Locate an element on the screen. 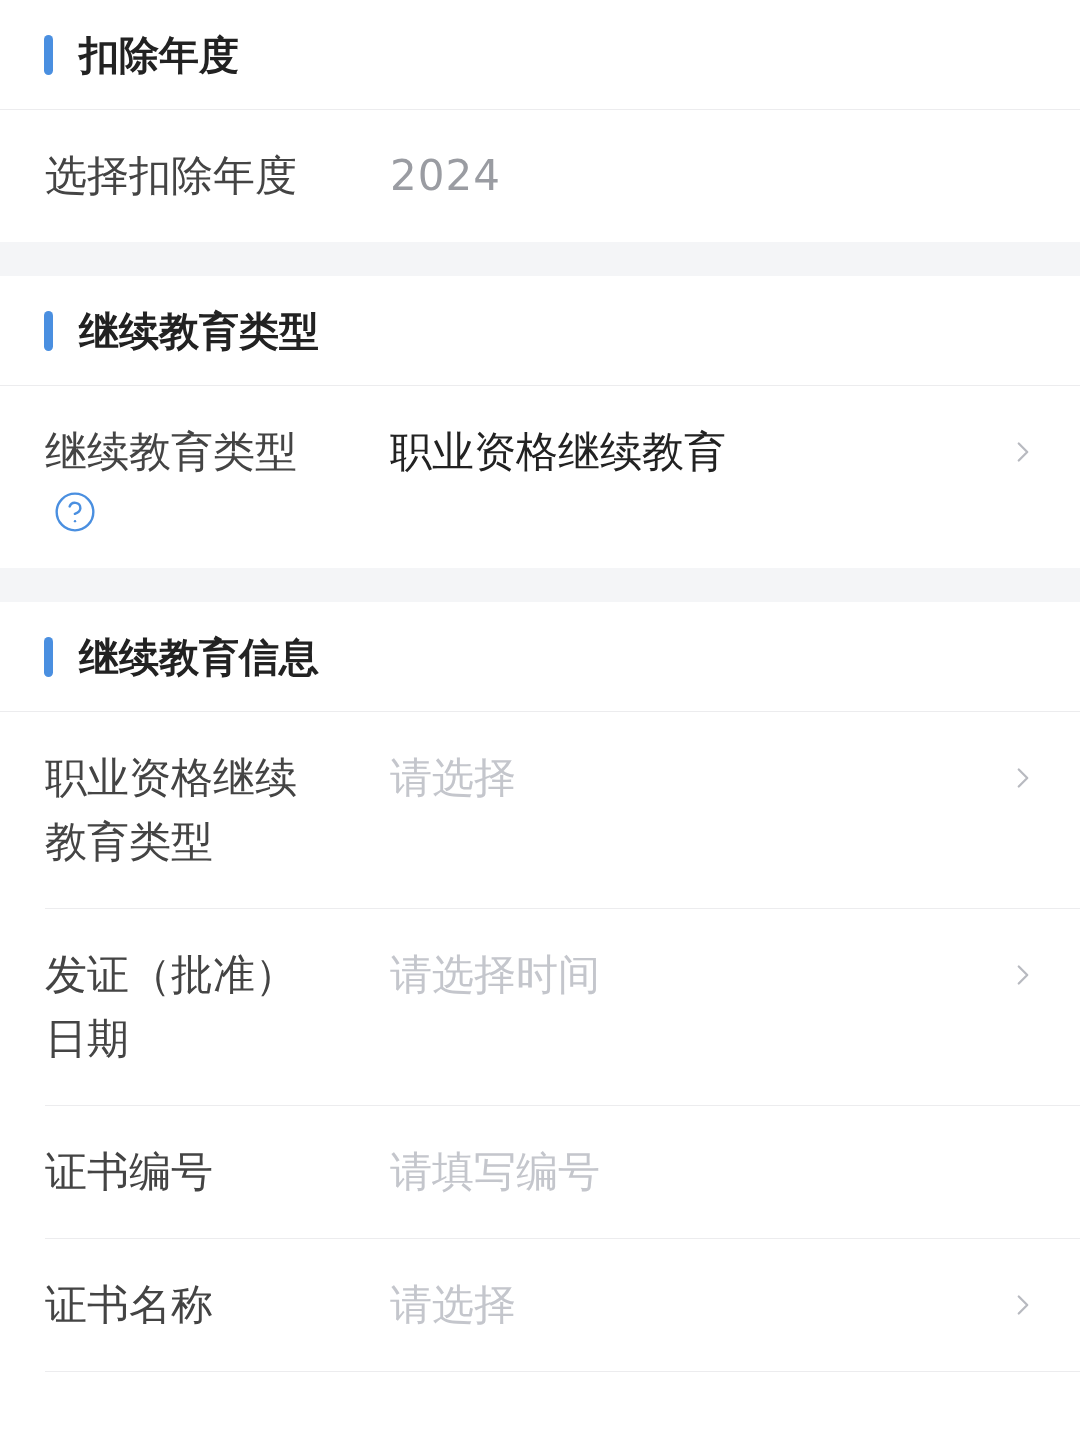  field-label: 职业资格继续教育类型 is located at coordinates (171, 810).